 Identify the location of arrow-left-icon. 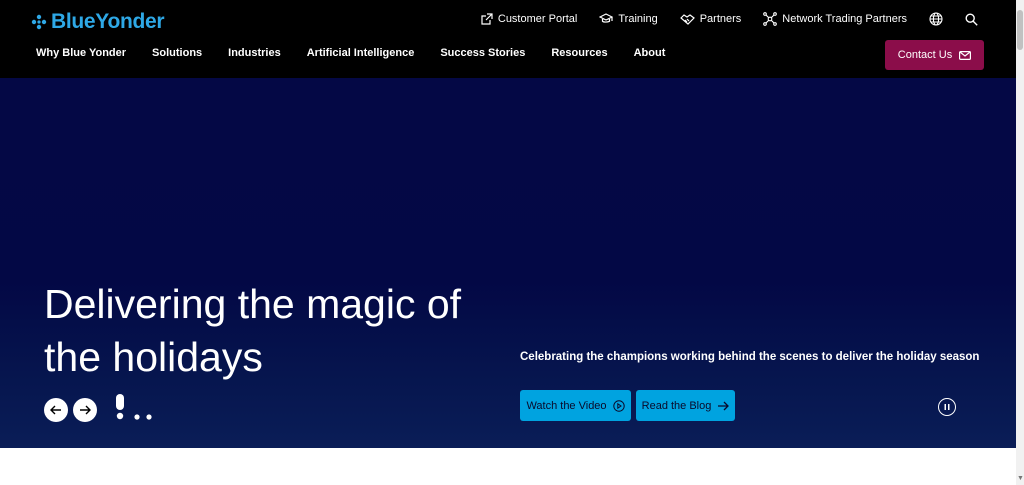
(55, 410).